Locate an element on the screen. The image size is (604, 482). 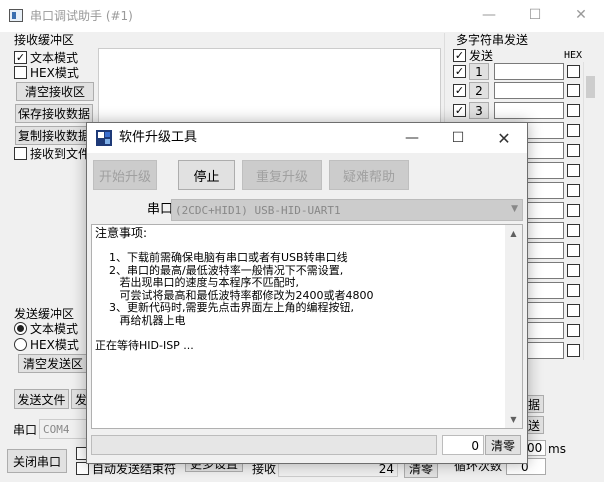
receive-textarea is located at coordinates (269, 88).